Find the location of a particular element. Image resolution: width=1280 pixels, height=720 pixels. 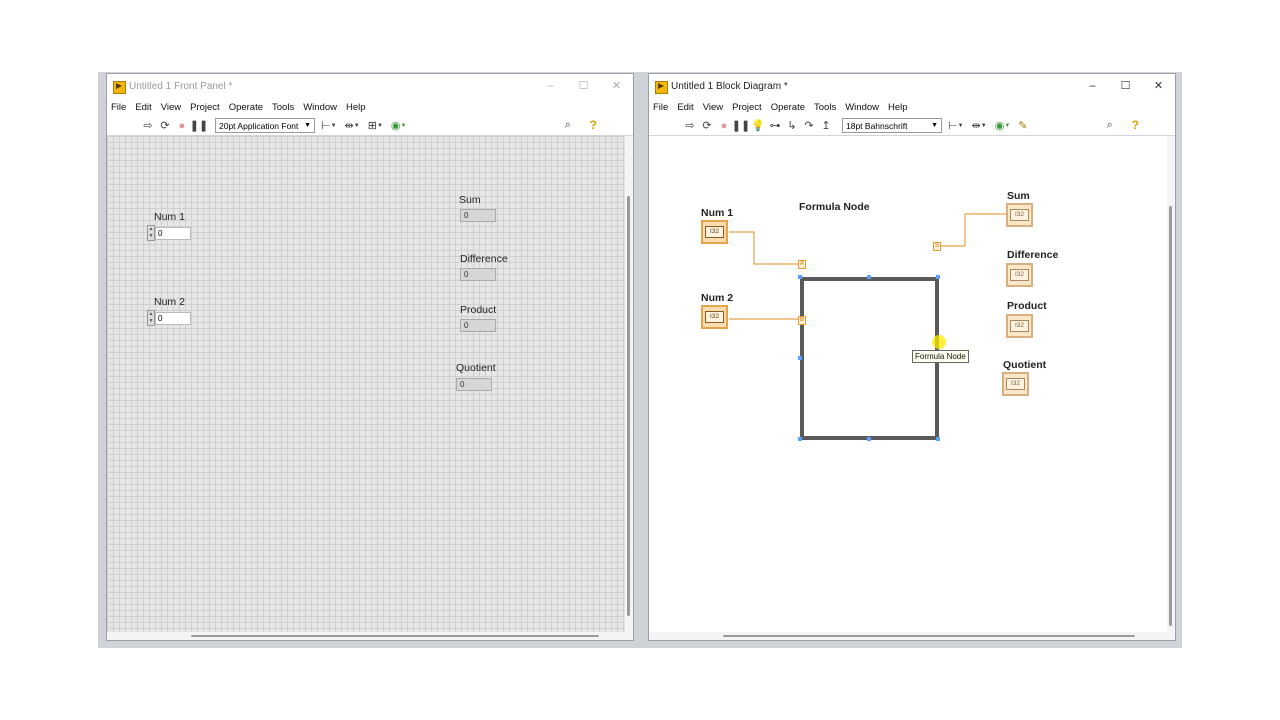

num1-control: ▲ ▼ 0 is located at coordinates (169, 233).